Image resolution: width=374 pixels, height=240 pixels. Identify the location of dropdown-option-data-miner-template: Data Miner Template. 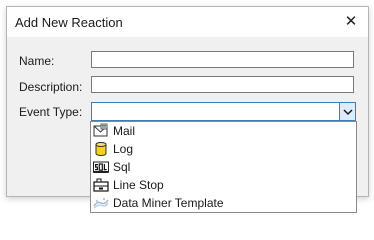
(223, 203).